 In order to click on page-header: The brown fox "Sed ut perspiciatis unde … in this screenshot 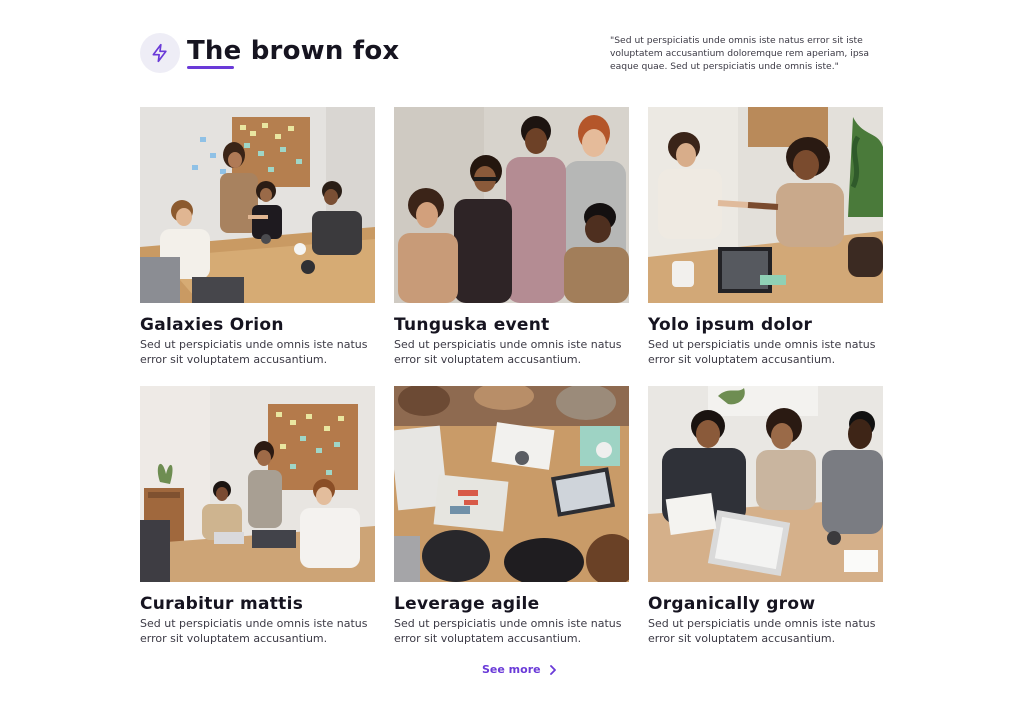, I will do `click(512, 58)`.